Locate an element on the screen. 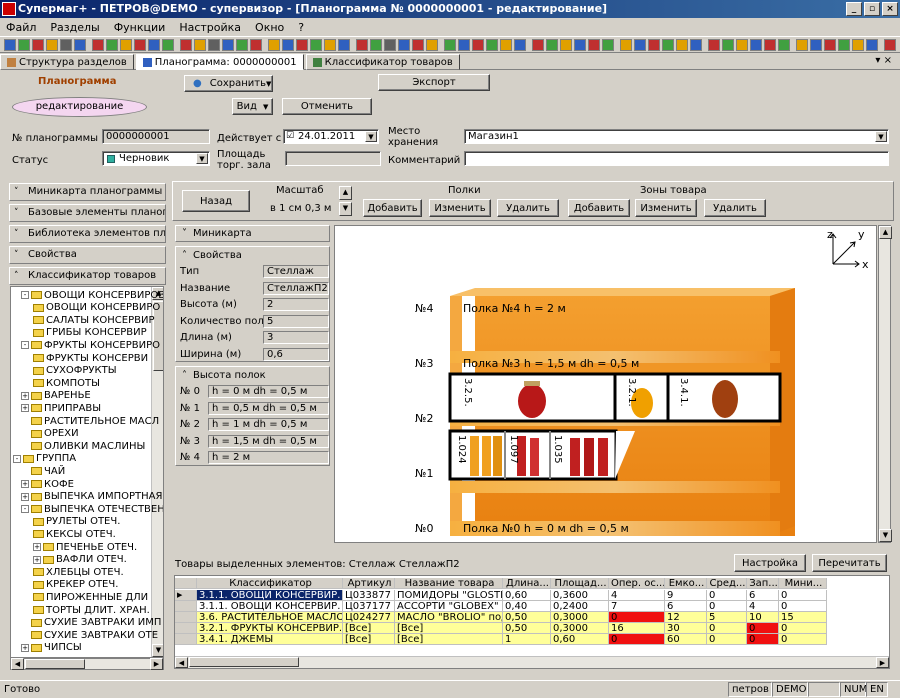  table-cell: 4 is located at coordinates (637, 595).